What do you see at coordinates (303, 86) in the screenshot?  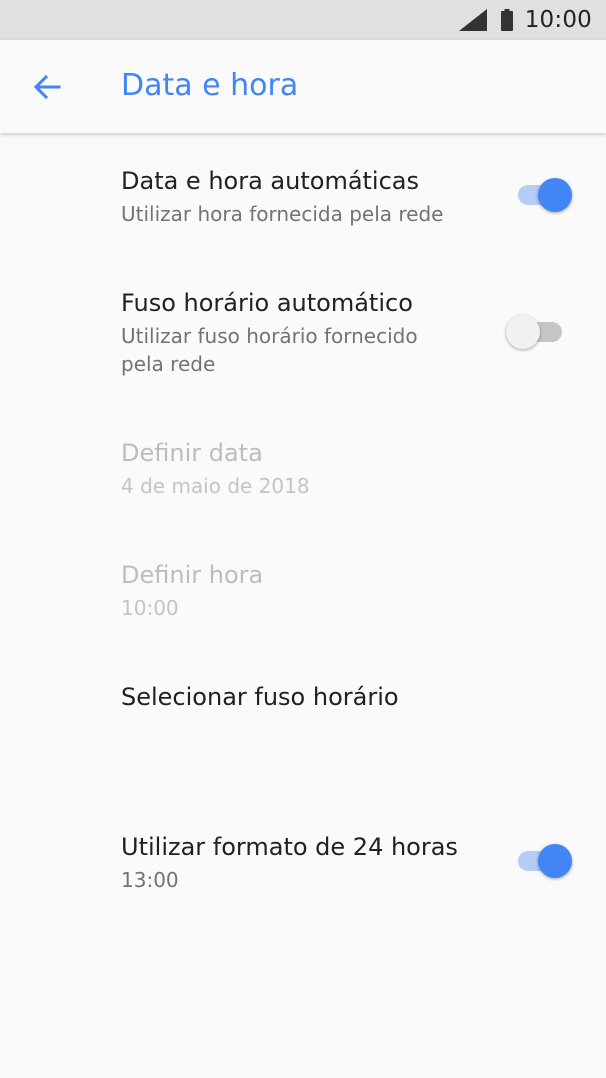 I see `app-bar: Data e hora` at bounding box center [303, 86].